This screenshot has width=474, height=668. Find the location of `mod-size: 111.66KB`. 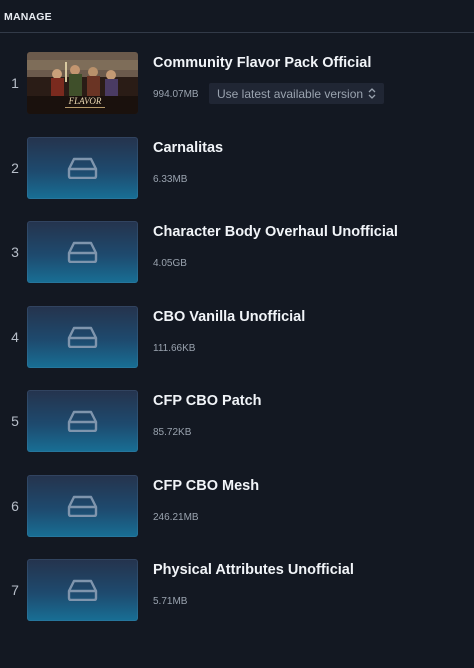

mod-size: 111.66KB is located at coordinates (174, 348).